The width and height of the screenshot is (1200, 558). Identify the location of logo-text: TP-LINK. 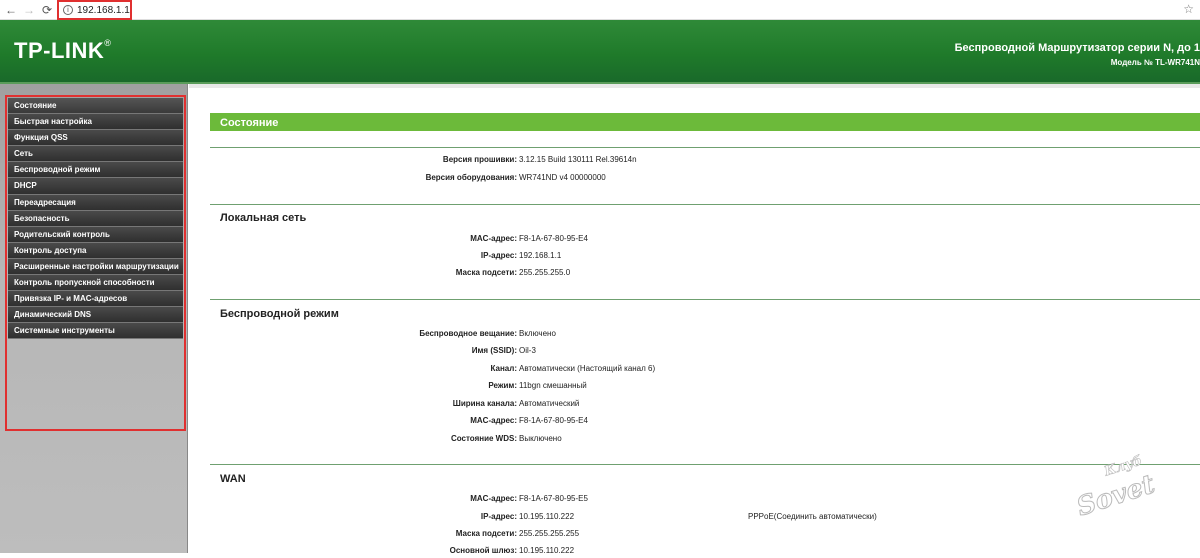
(59, 50).